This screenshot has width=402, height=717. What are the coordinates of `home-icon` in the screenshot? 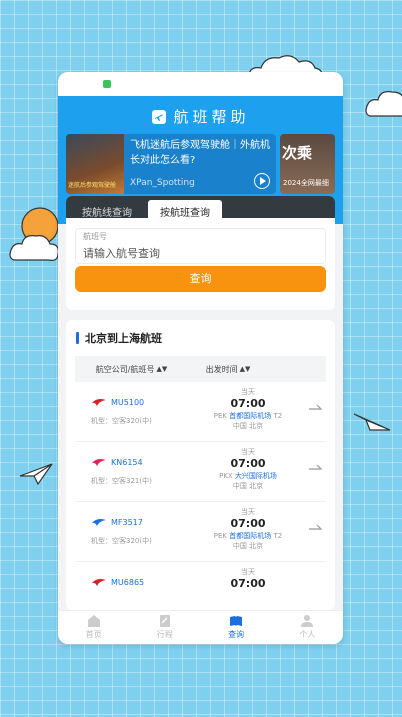 It's located at (93, 621).